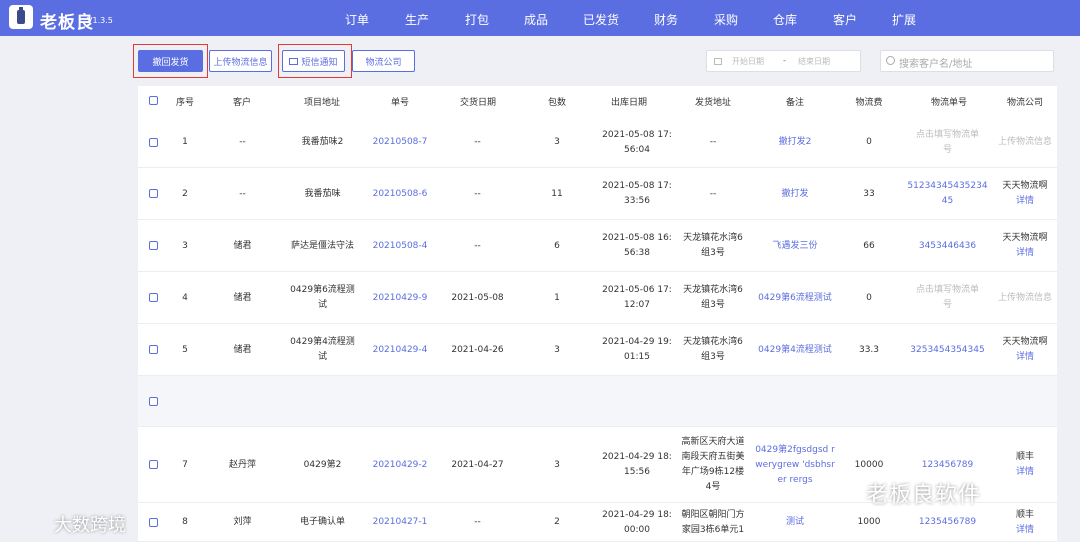 This screenshot has height=542, width=1080. What do you see at coordinates (628, 103) in the screenshot?
I see `header-out-date: 出库日期` at bounding box center [628, 103].